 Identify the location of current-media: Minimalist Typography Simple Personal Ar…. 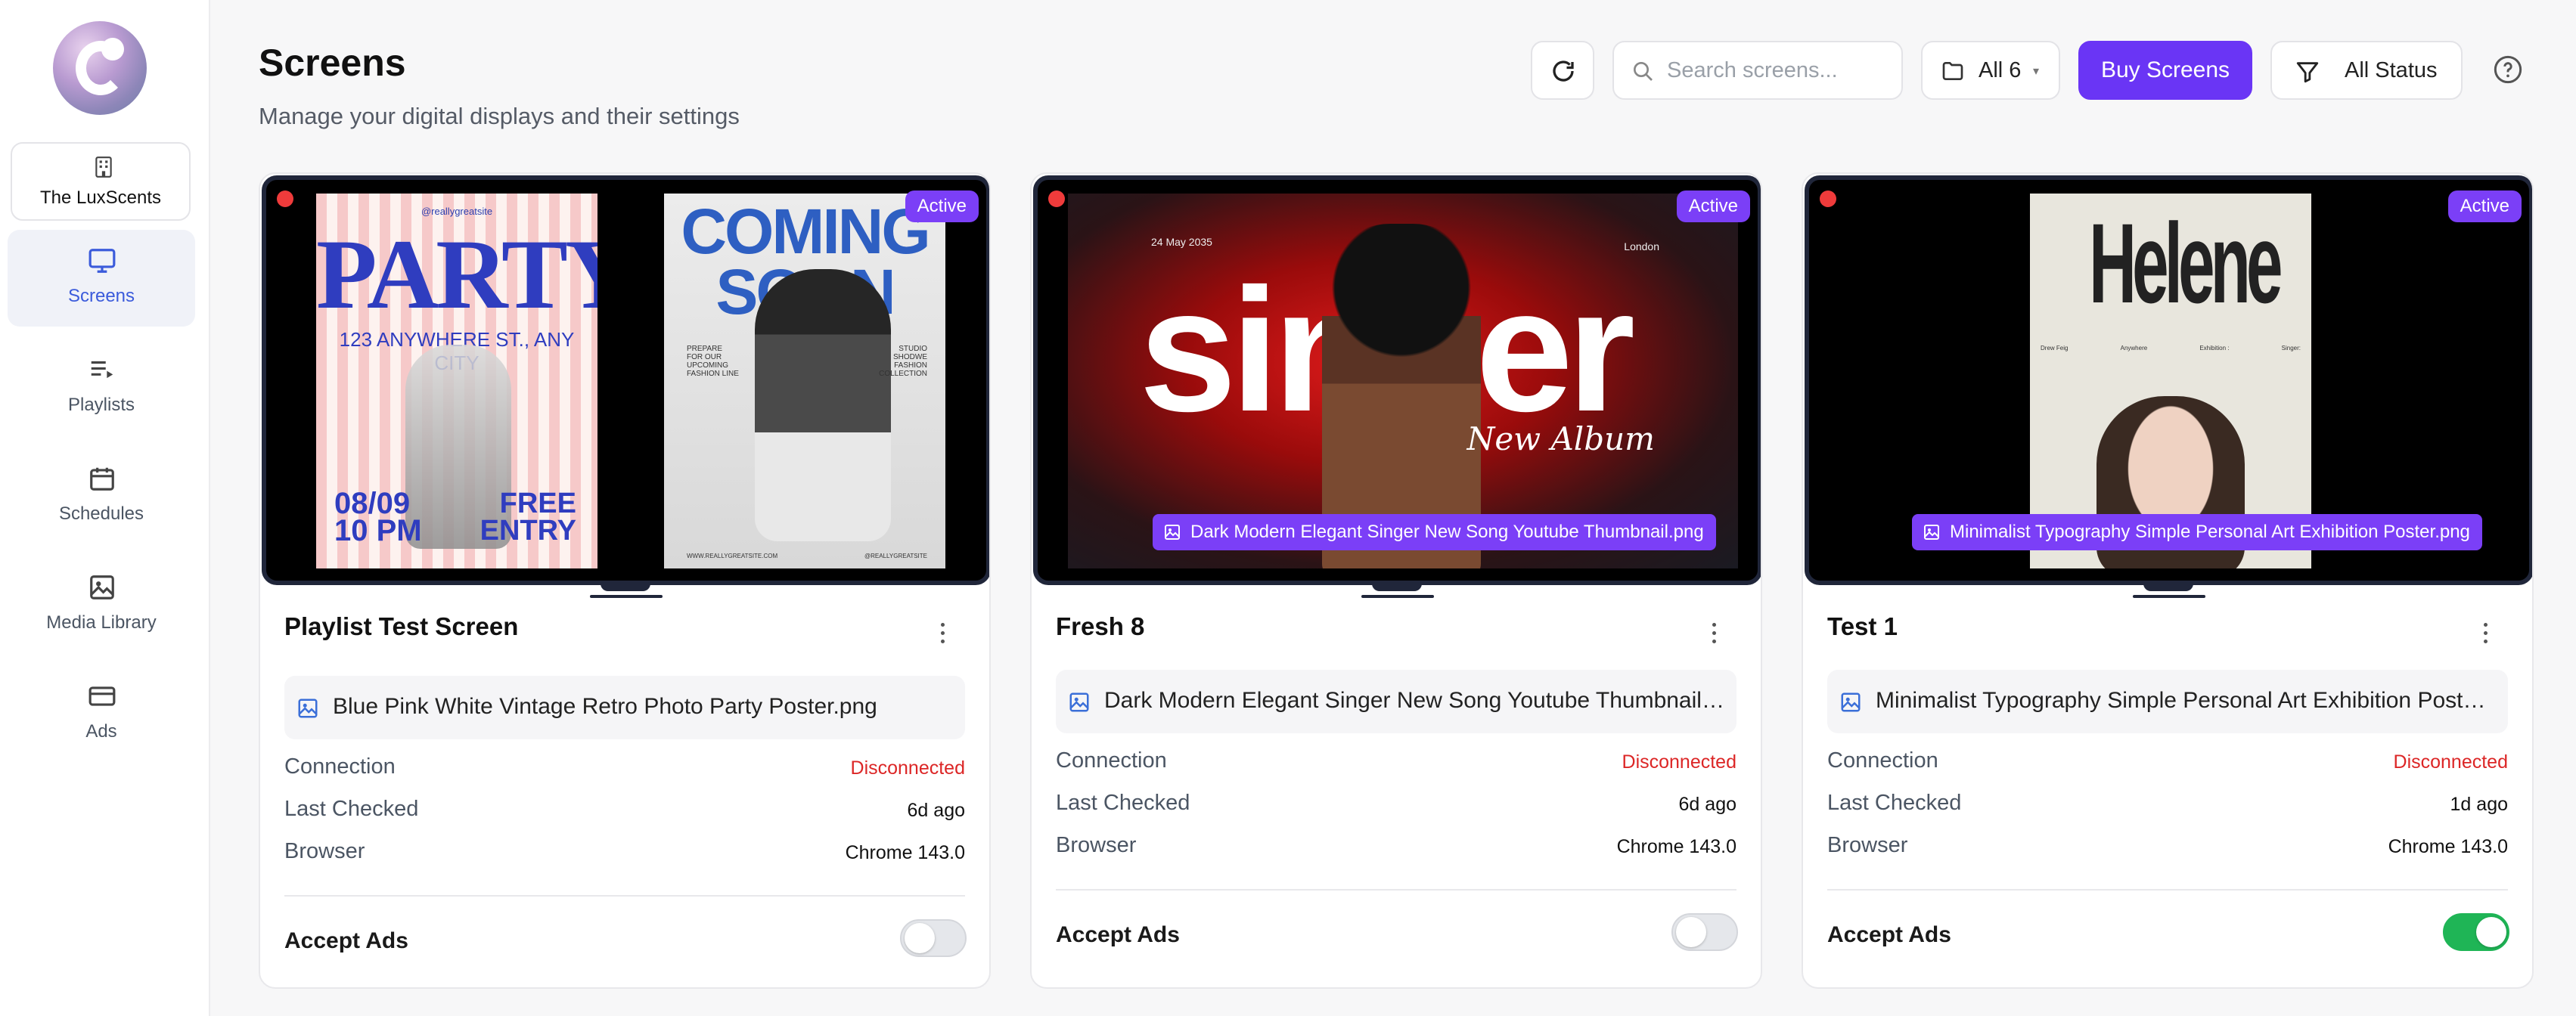
(2167, 702).